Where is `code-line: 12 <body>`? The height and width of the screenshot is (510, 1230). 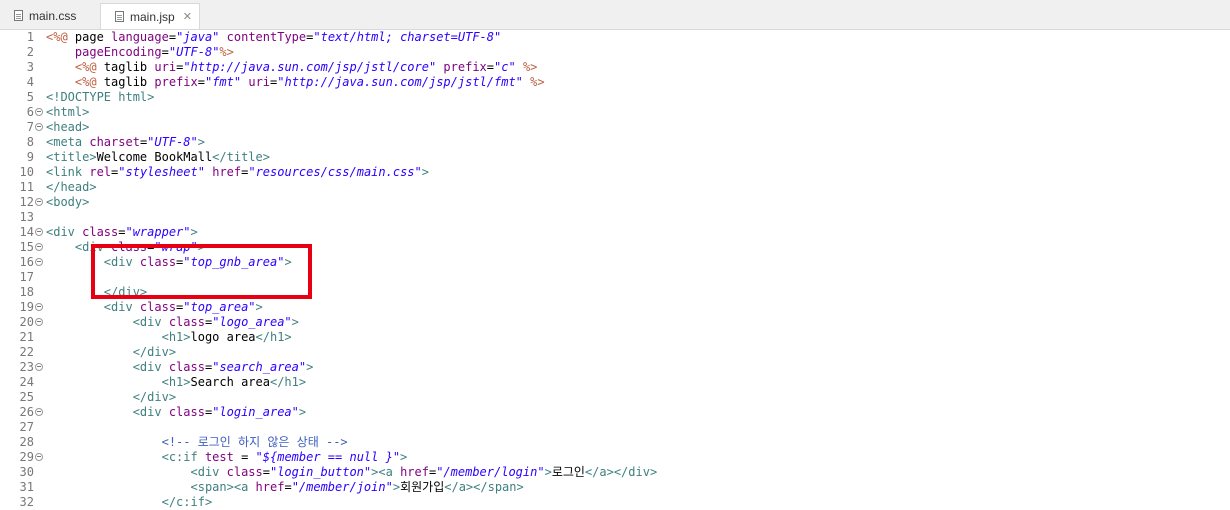 code-line: 12 <body> is located at coordinates (615, 202).